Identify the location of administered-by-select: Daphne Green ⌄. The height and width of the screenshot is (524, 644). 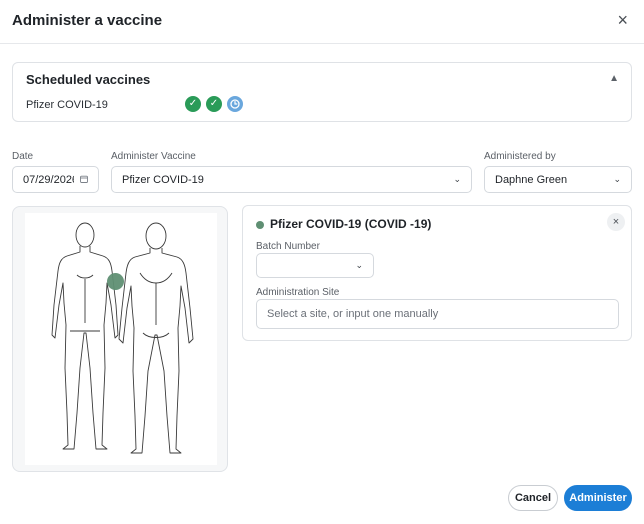
(558, 179).